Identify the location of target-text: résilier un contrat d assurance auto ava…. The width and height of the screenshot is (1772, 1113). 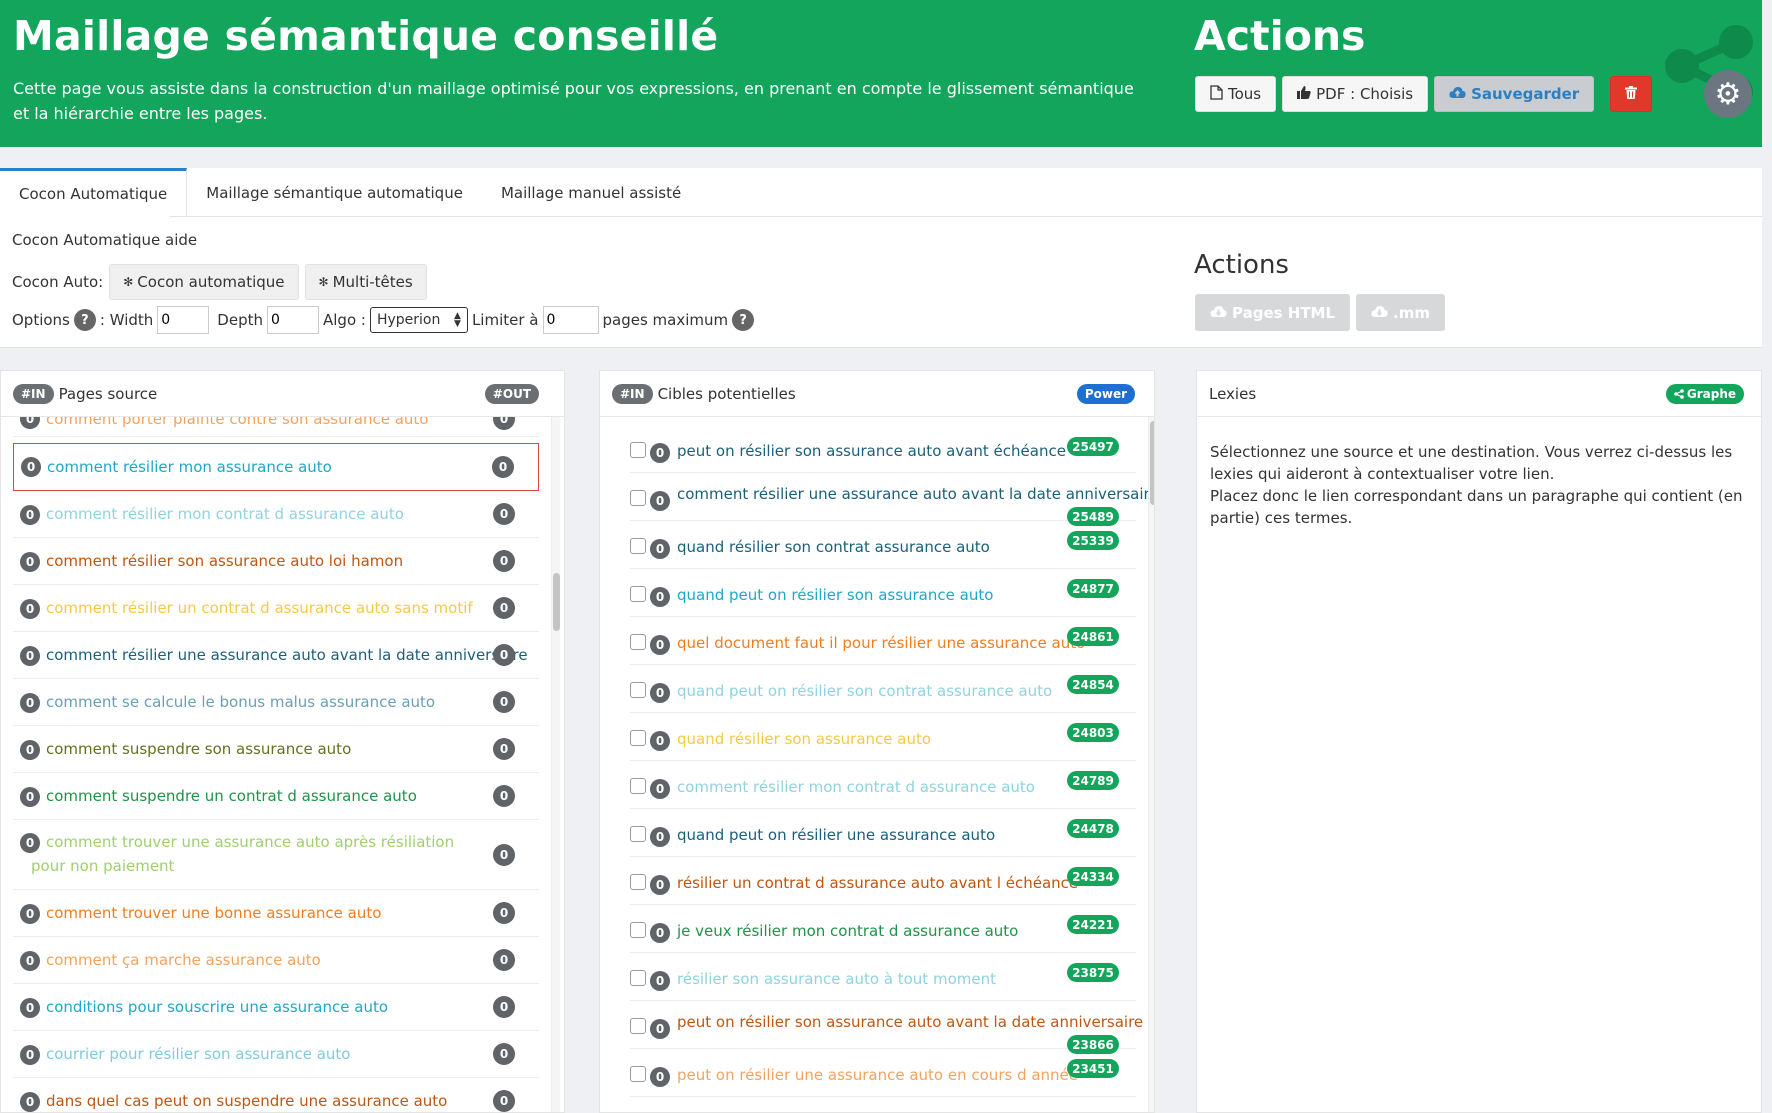
(877, 883).